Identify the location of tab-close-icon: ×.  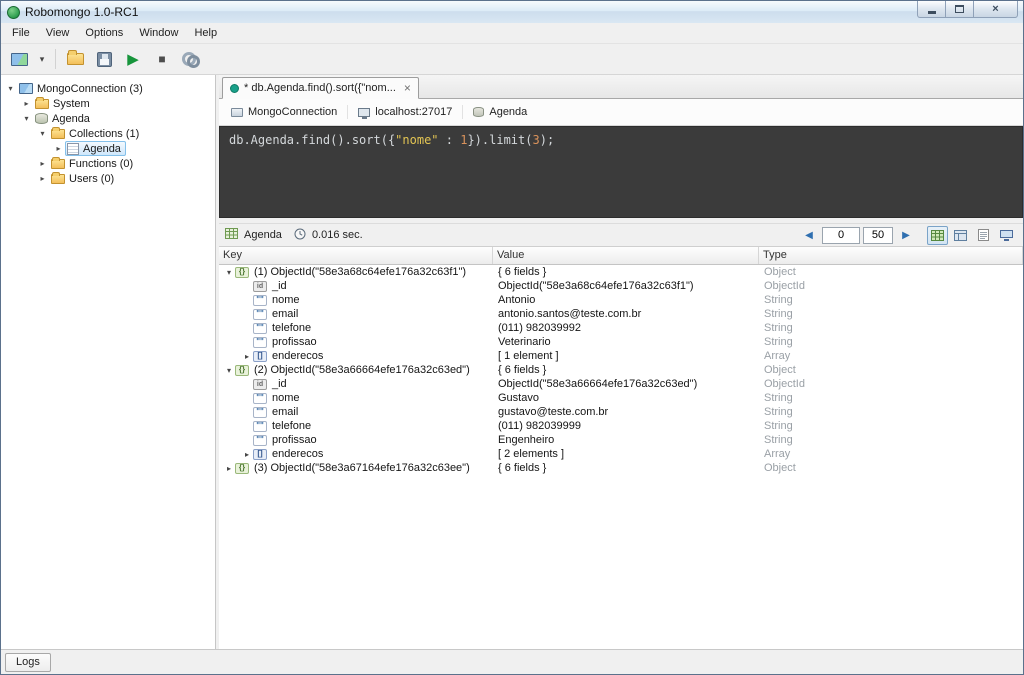
(407, 88).